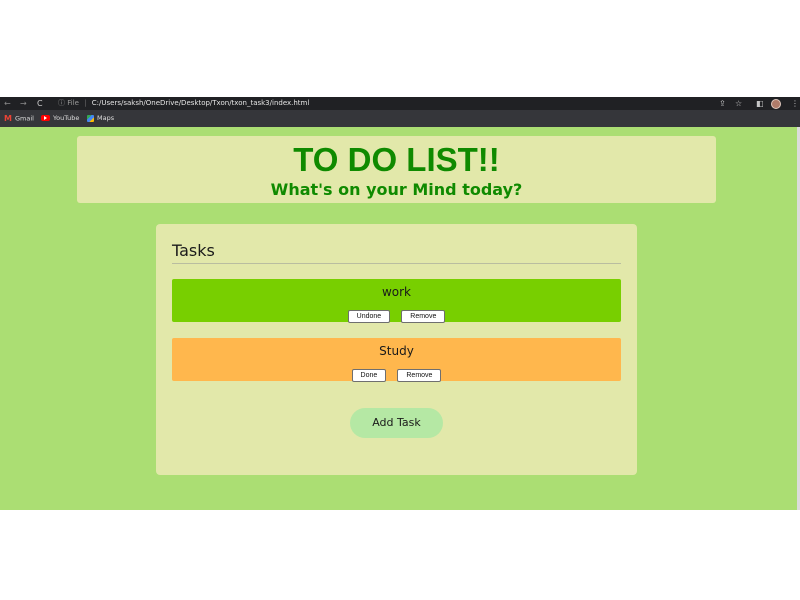 Image resolution: width=800 pixels, height=600 pixels. Describe the element at coordinates (369, 375) in the screenshot. I see `done-button: Done` at that location.